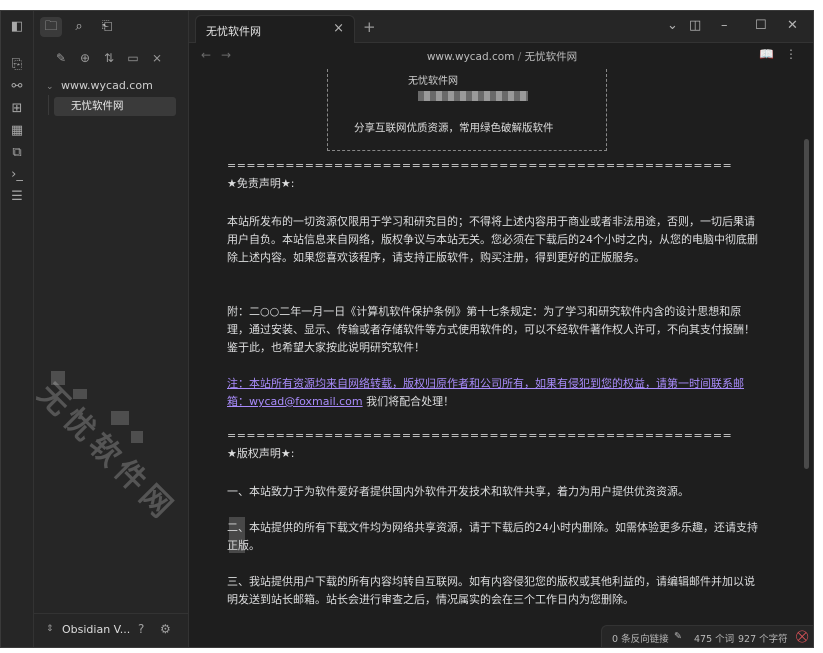 The width and height of the screenshot is (823, 653). I want to click on vault-switch-chevron-icon: ⇕, so click(50, 629).